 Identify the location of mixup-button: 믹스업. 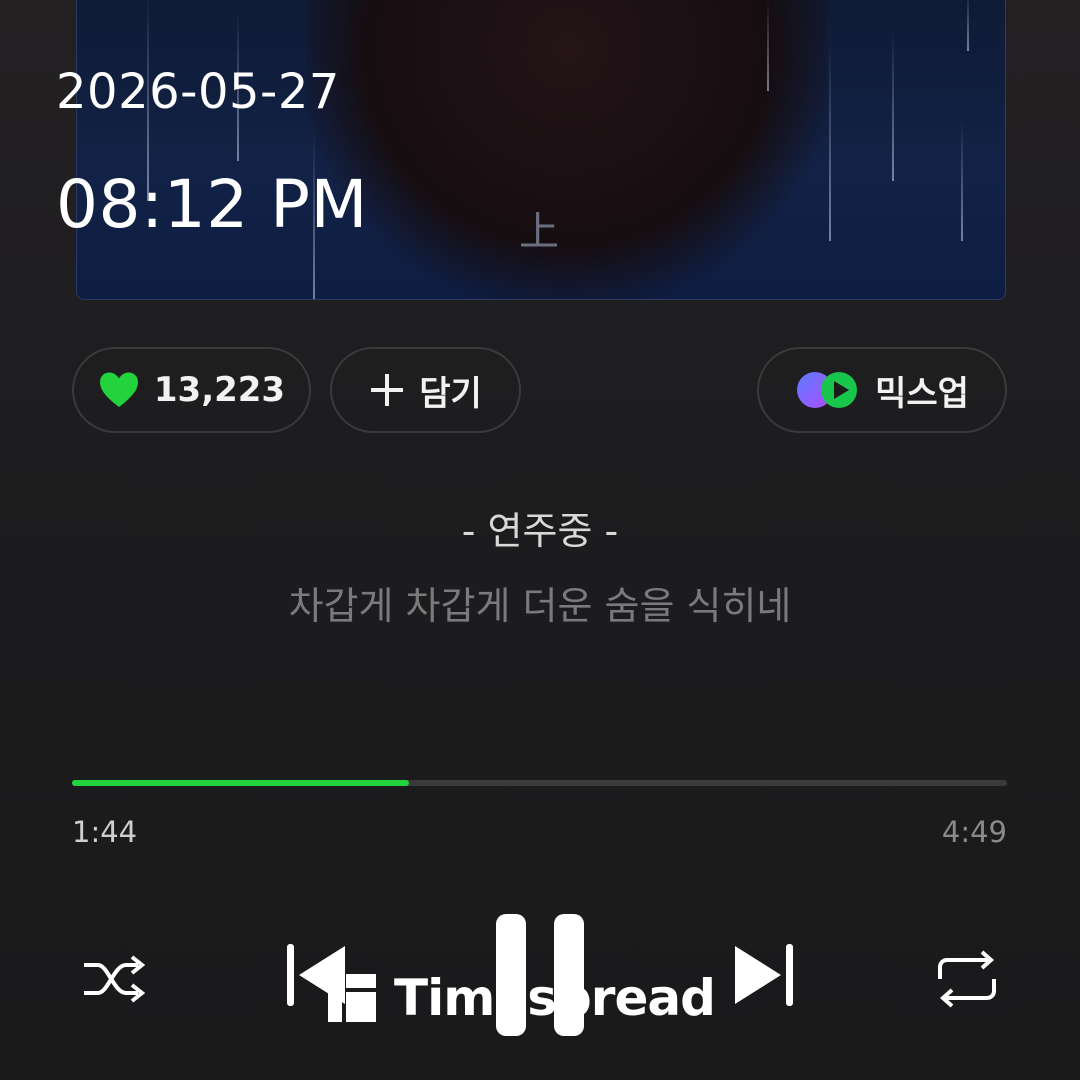
(882, 390).